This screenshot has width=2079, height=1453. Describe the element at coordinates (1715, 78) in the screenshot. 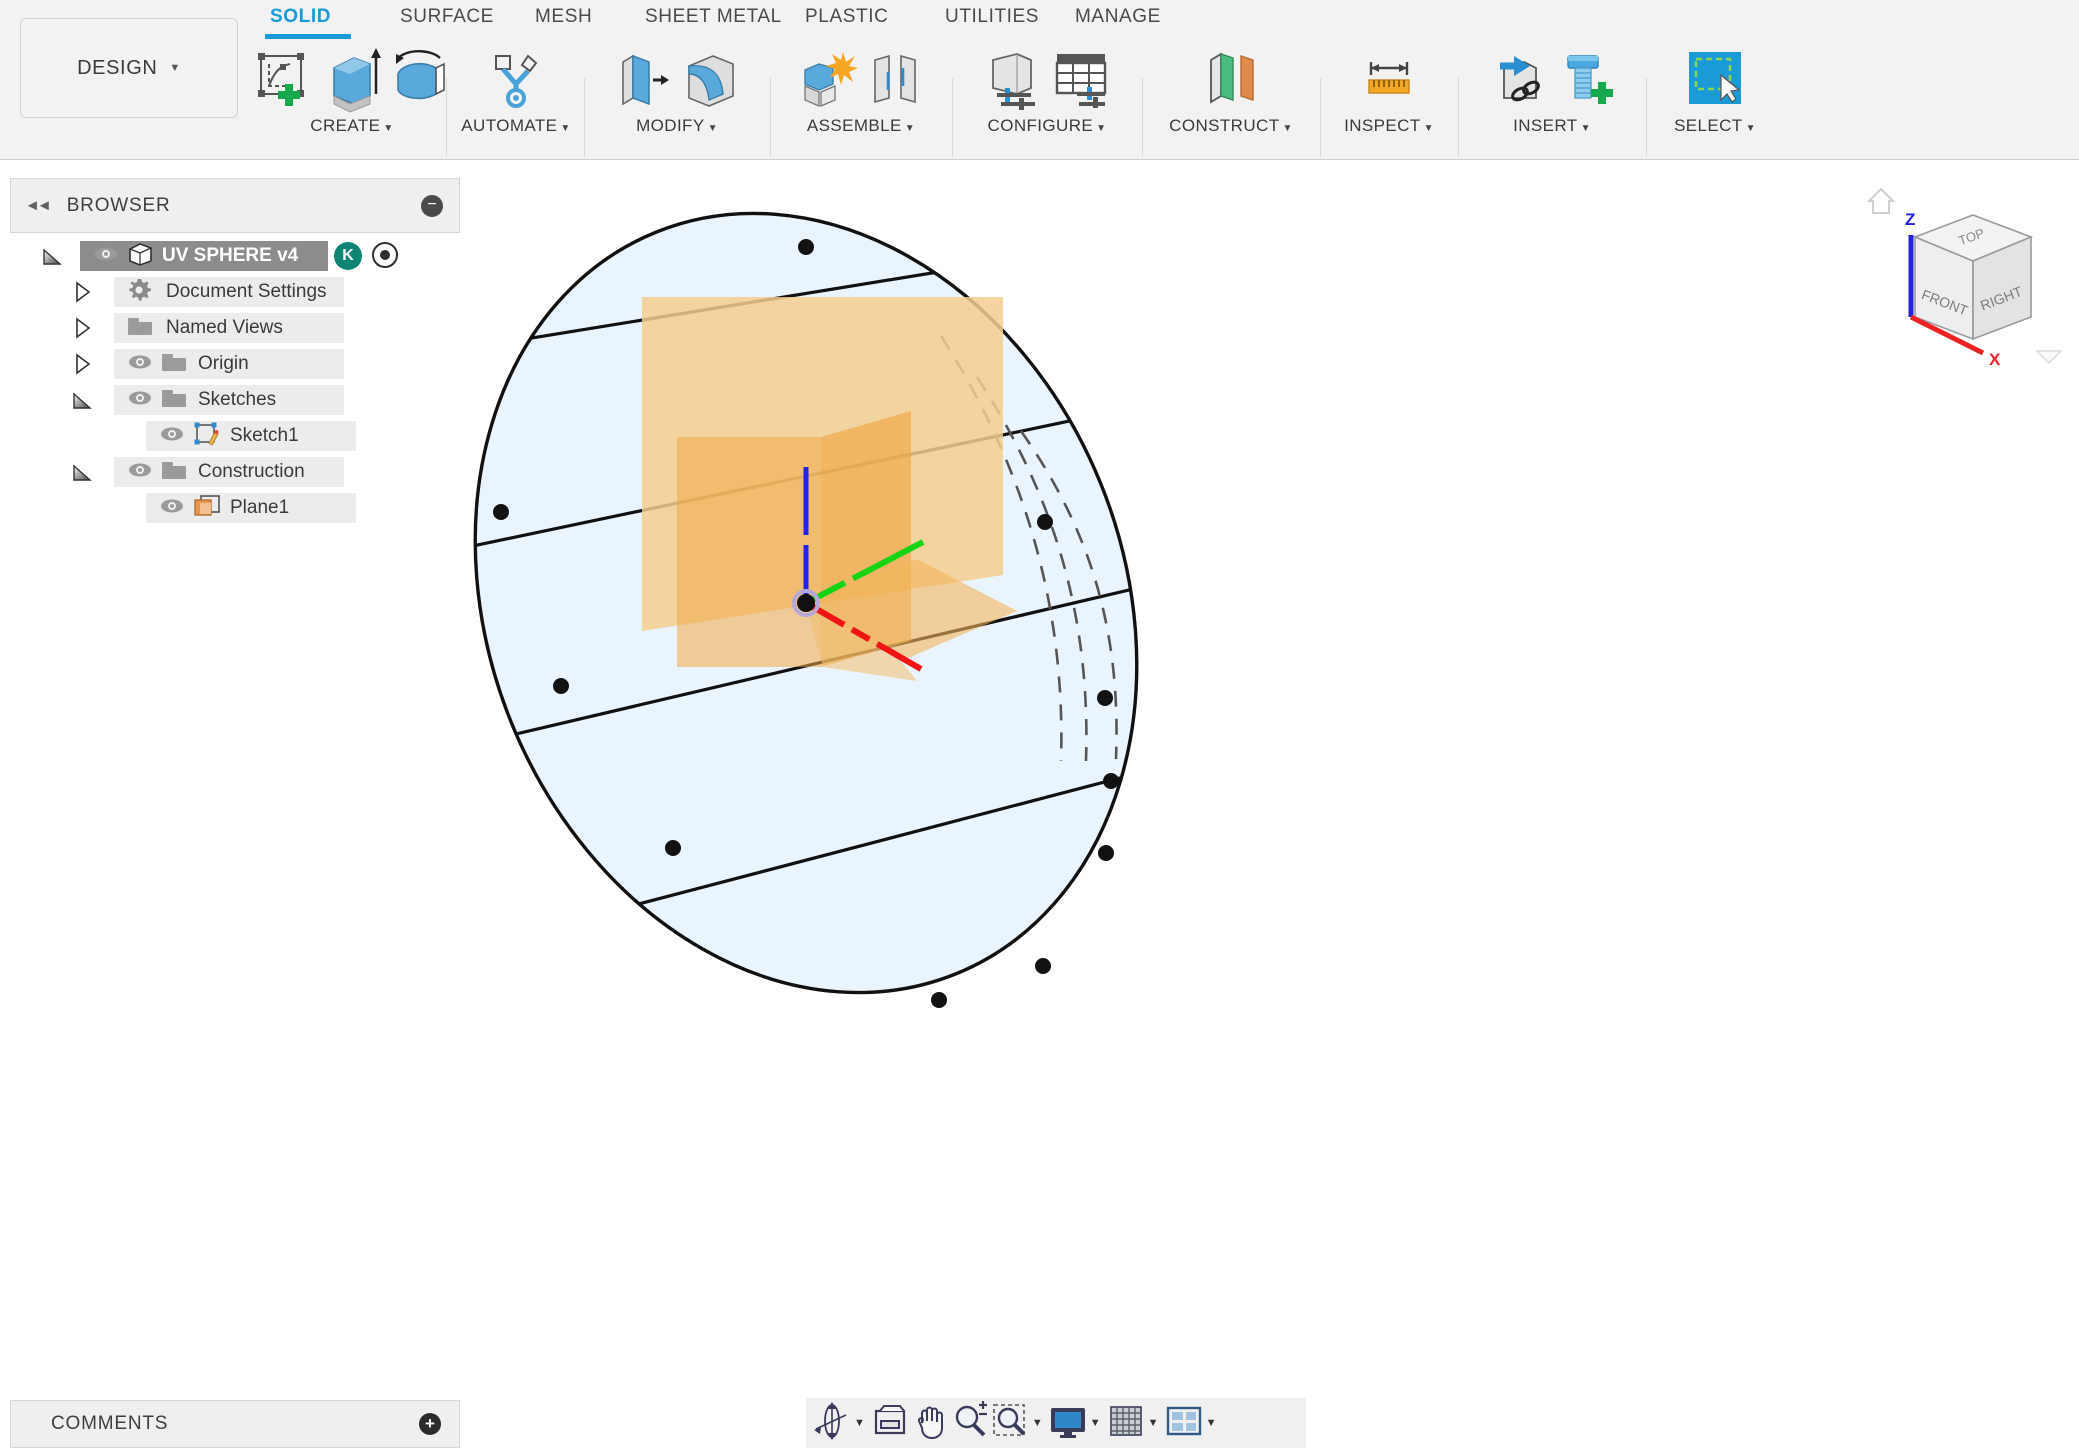

I see `select-window-icon` at that location.